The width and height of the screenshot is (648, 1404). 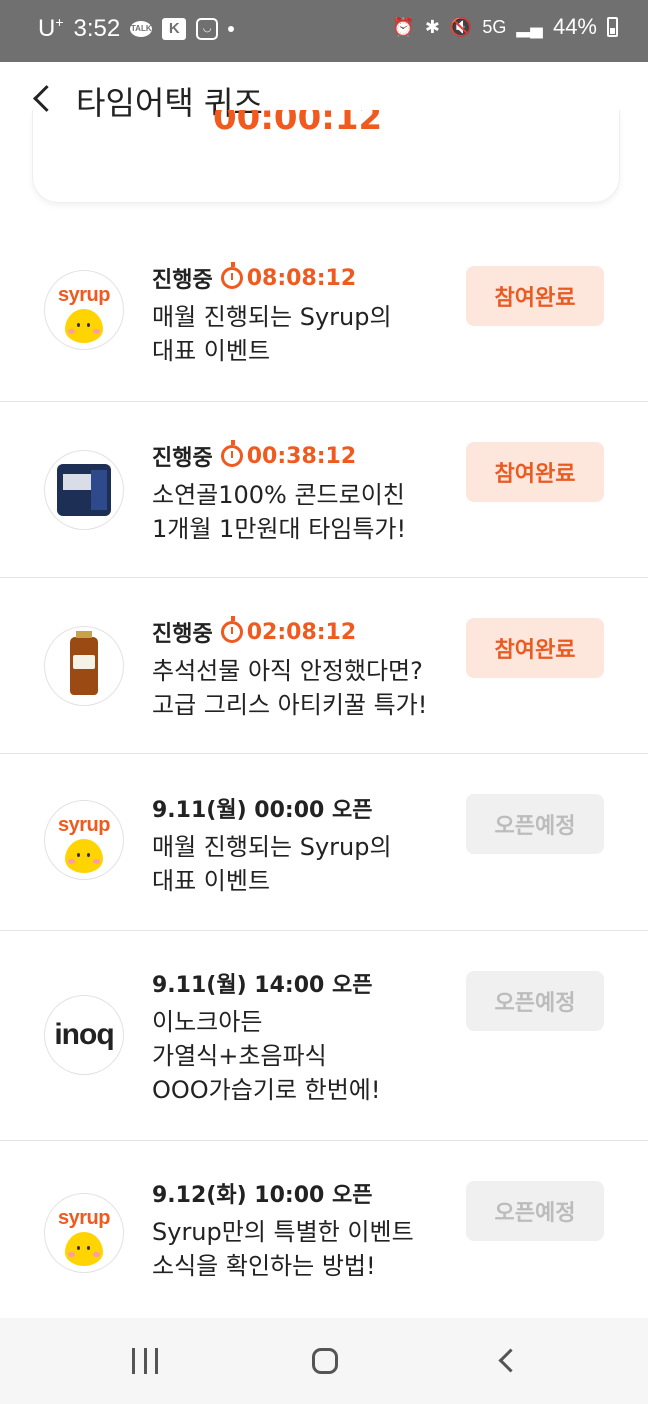 What do you see at coordinates (283, 1249) in the screenshot?
I see `item-description: Syrup만의 특별한 이벤트 소식을 확인하는 방법!` at bounding box center [283, 1249].